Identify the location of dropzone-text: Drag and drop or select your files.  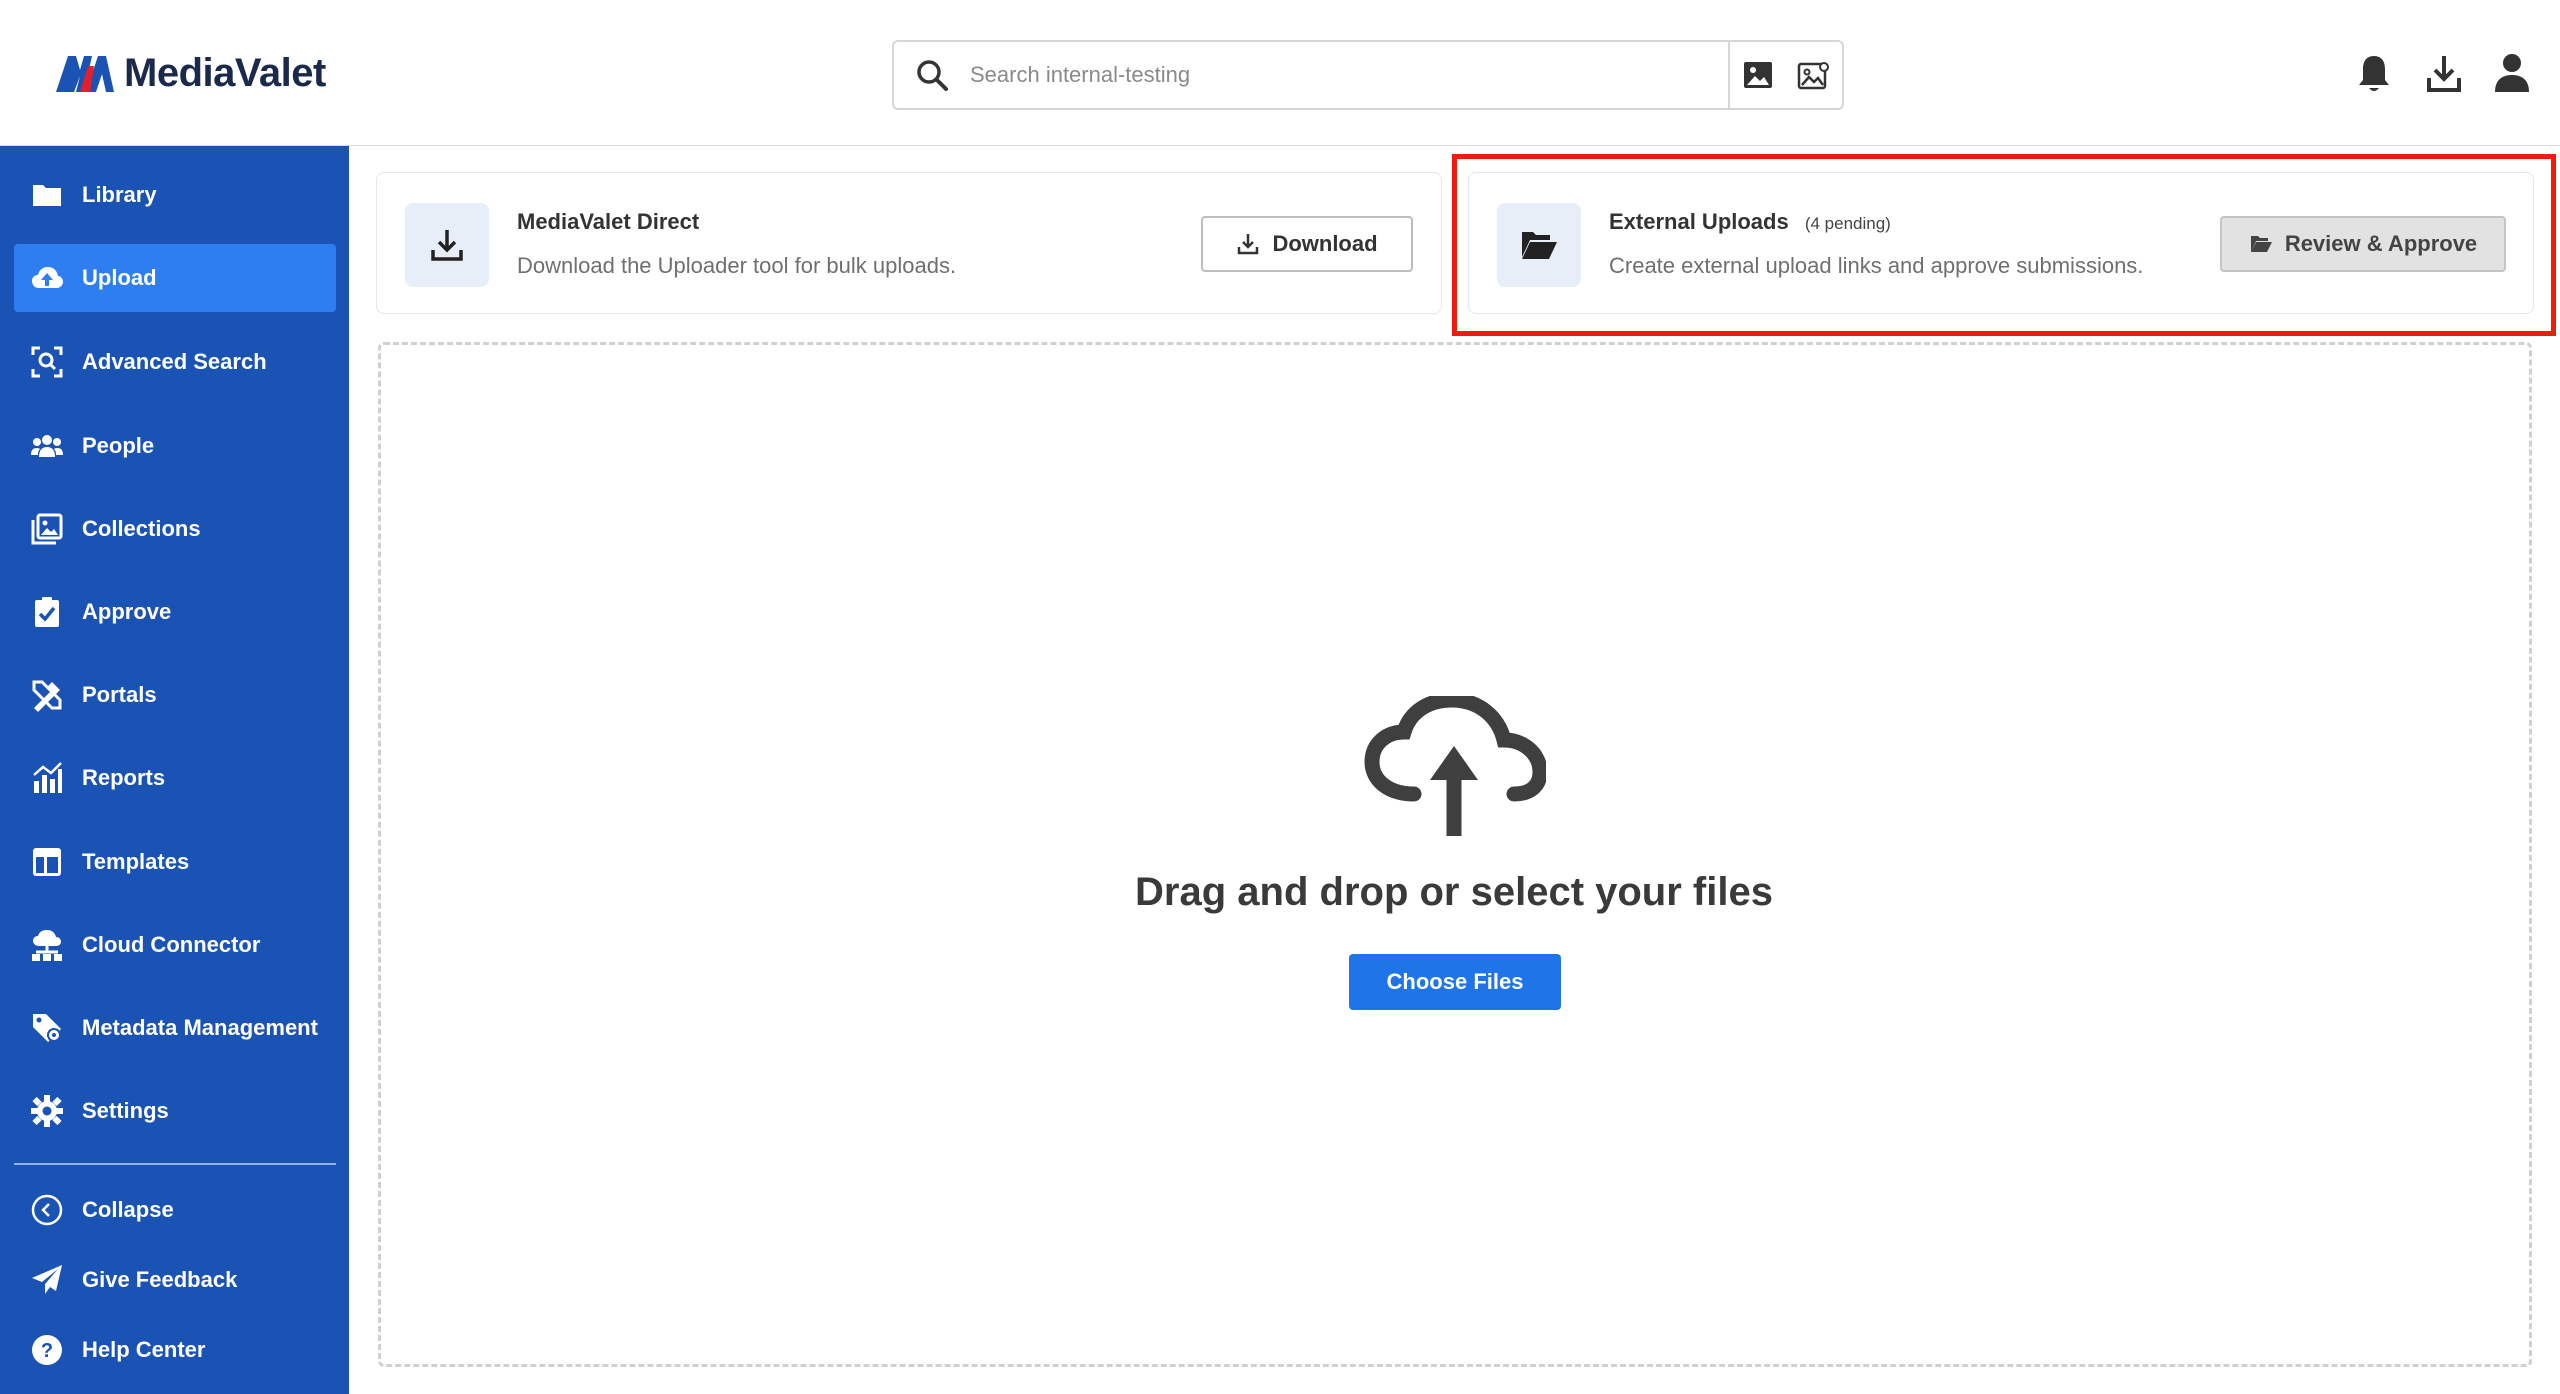
(1454, 892).